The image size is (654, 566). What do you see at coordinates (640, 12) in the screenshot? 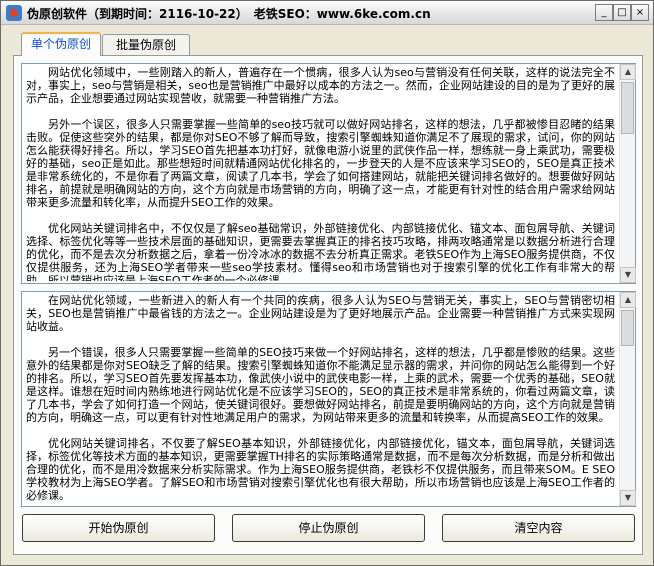
I see `close-button: ×` at bounding box center [640, 12].